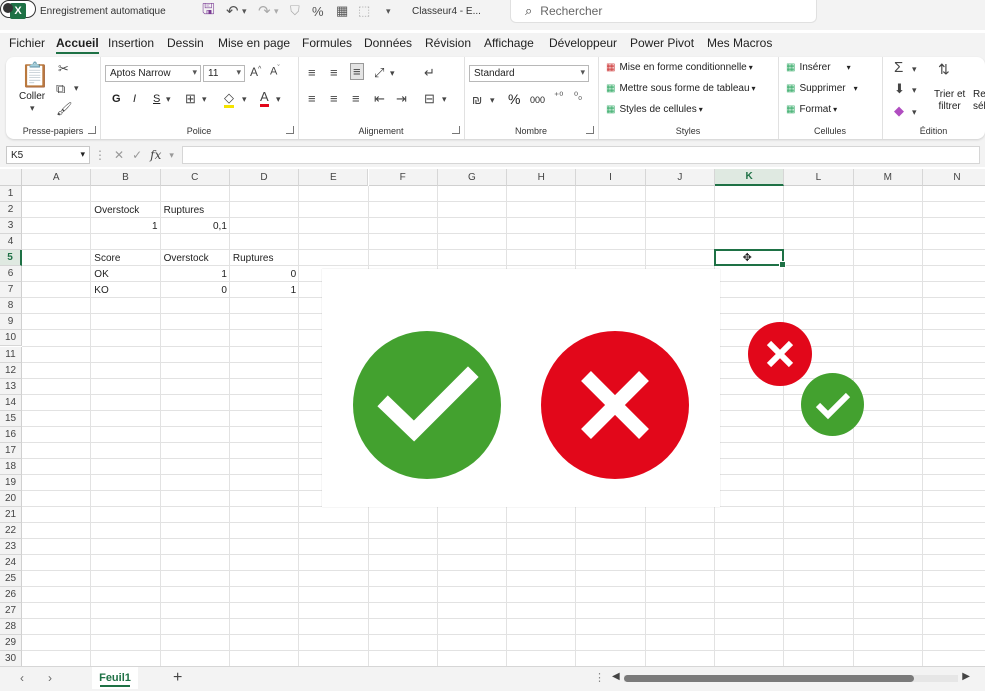 Image resolution: width=985 pixels, height=691 pixels. I want to click on cell-c6: 1, so click(195, 274).